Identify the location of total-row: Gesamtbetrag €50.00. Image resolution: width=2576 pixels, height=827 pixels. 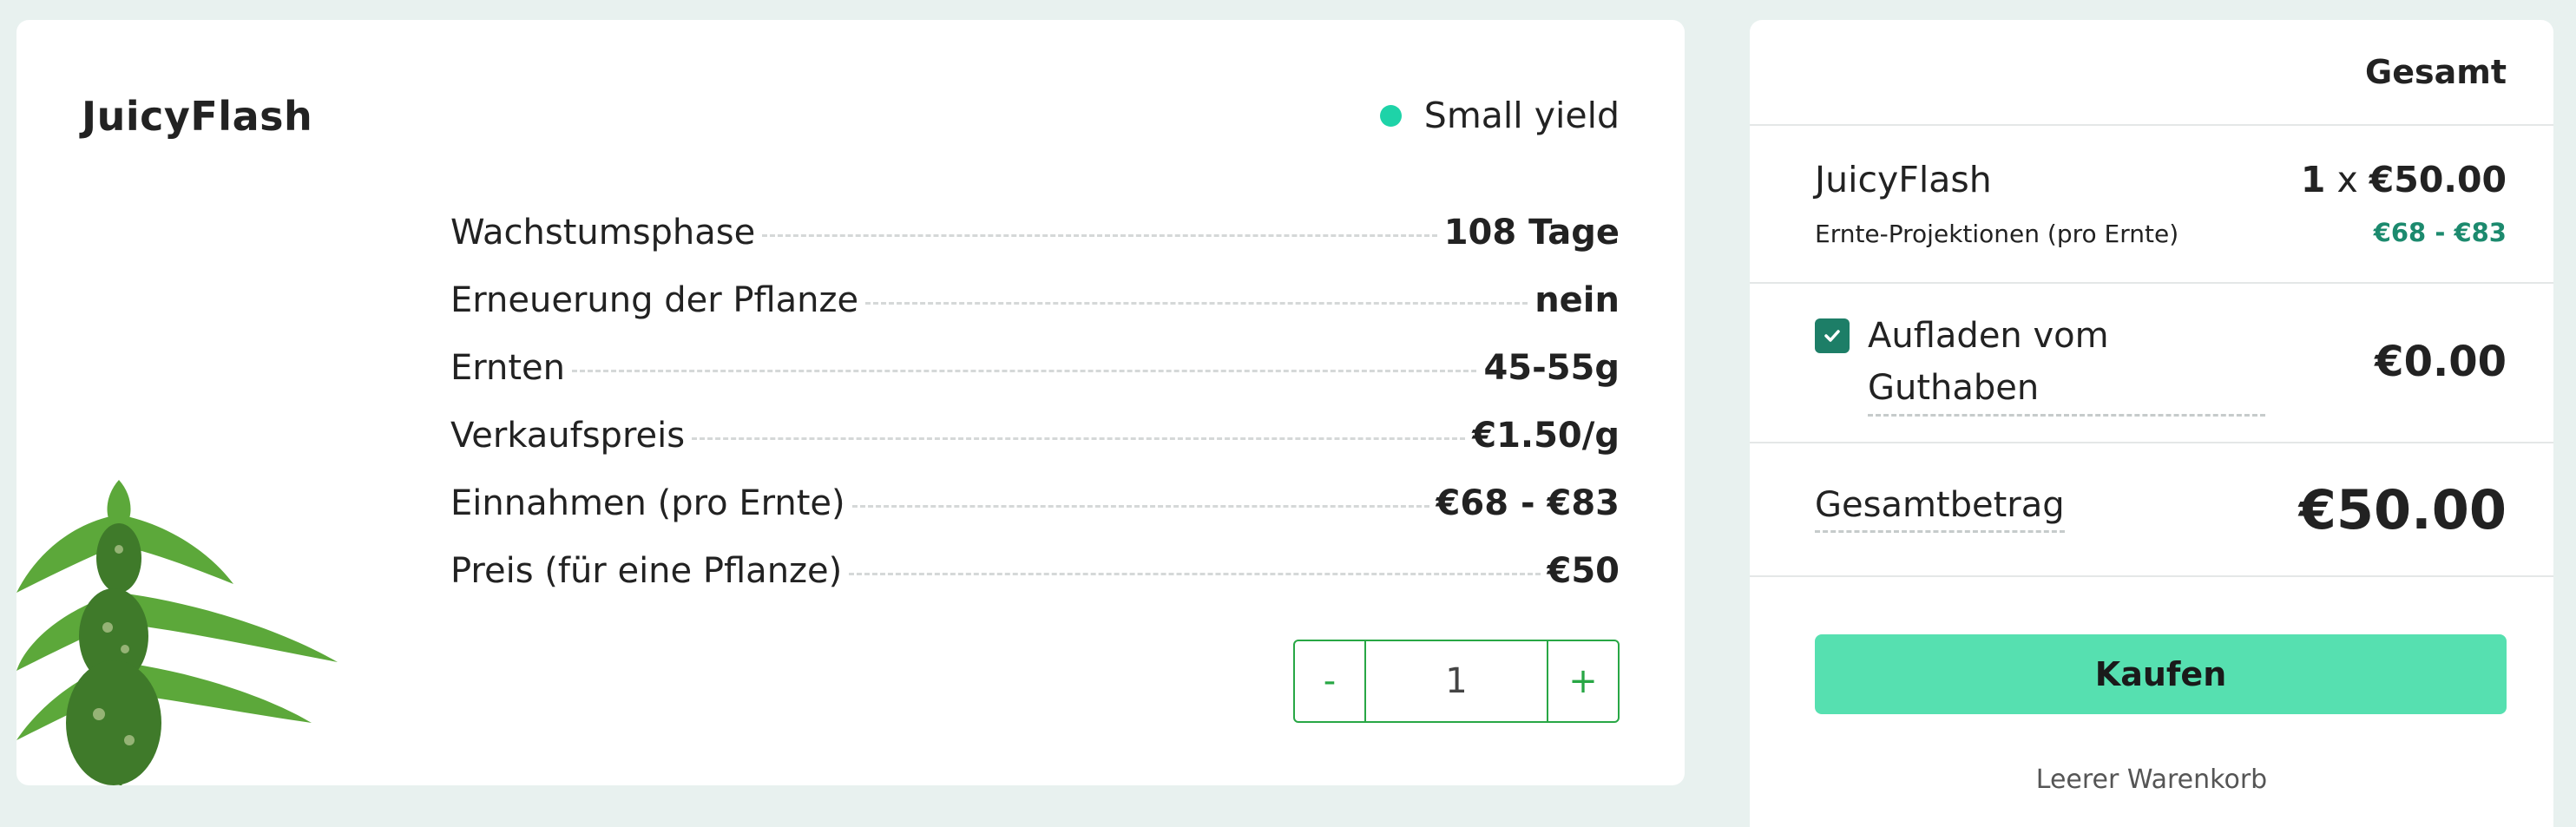
(2151, 510).